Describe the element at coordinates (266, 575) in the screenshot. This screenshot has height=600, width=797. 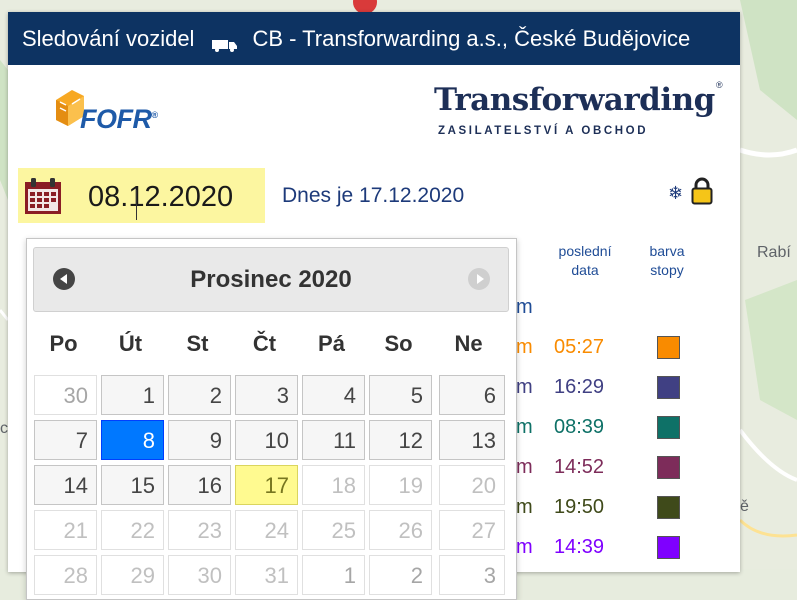
I see `calendar-day-disabled: 31` at that location.